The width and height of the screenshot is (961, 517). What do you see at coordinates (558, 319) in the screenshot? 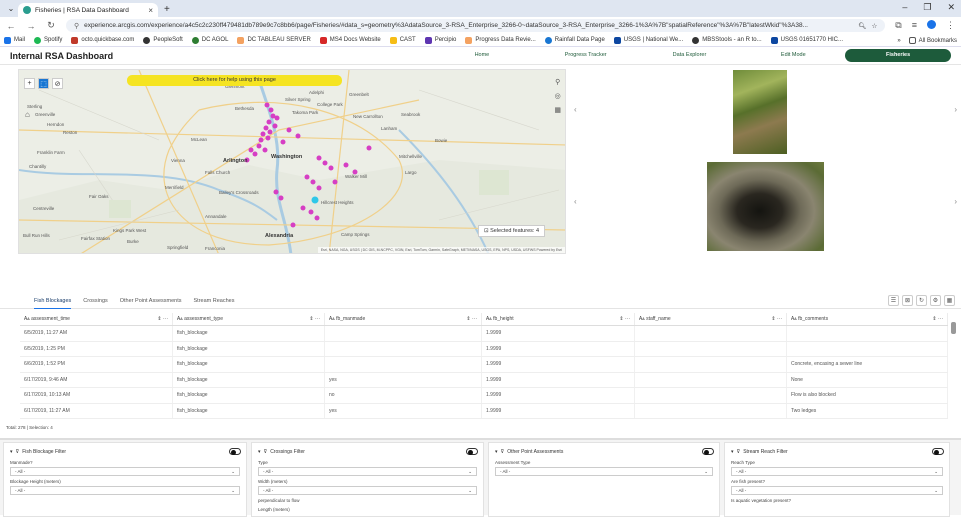
I see `column-header: 🗛 fb_height ⇕ ···` at bounding box center [558, 319].